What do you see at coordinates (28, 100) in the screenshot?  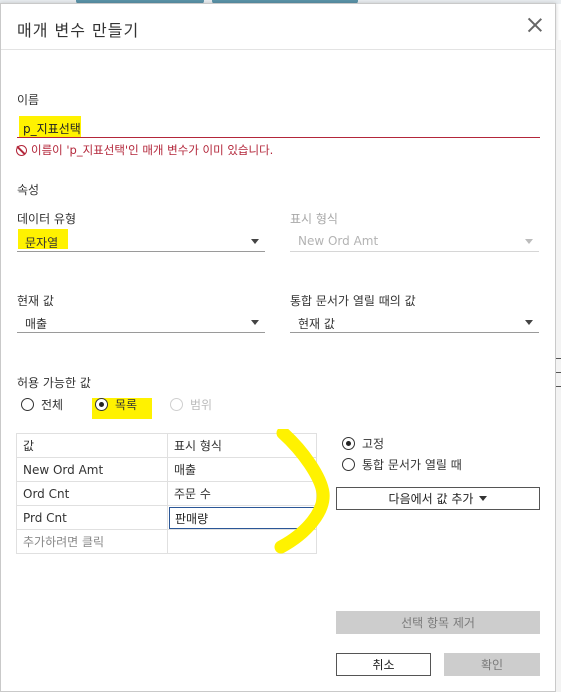 I see `name-label: 이름` at bounding box center [28, 100].